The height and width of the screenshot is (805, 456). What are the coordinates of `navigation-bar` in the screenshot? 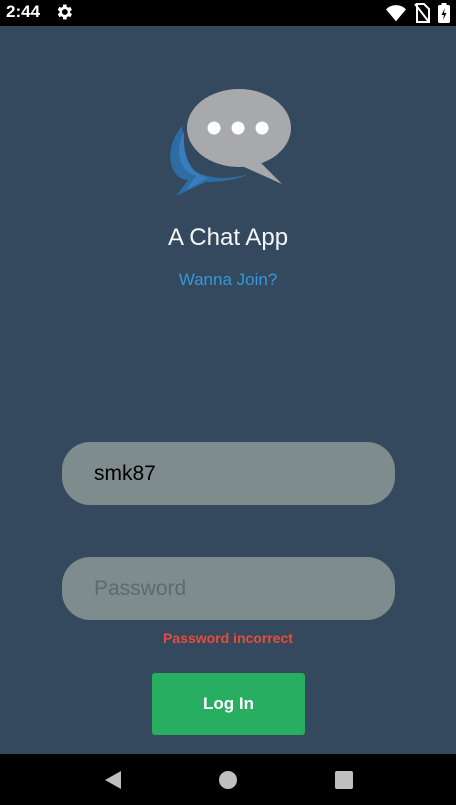 It's located at (228, 779).